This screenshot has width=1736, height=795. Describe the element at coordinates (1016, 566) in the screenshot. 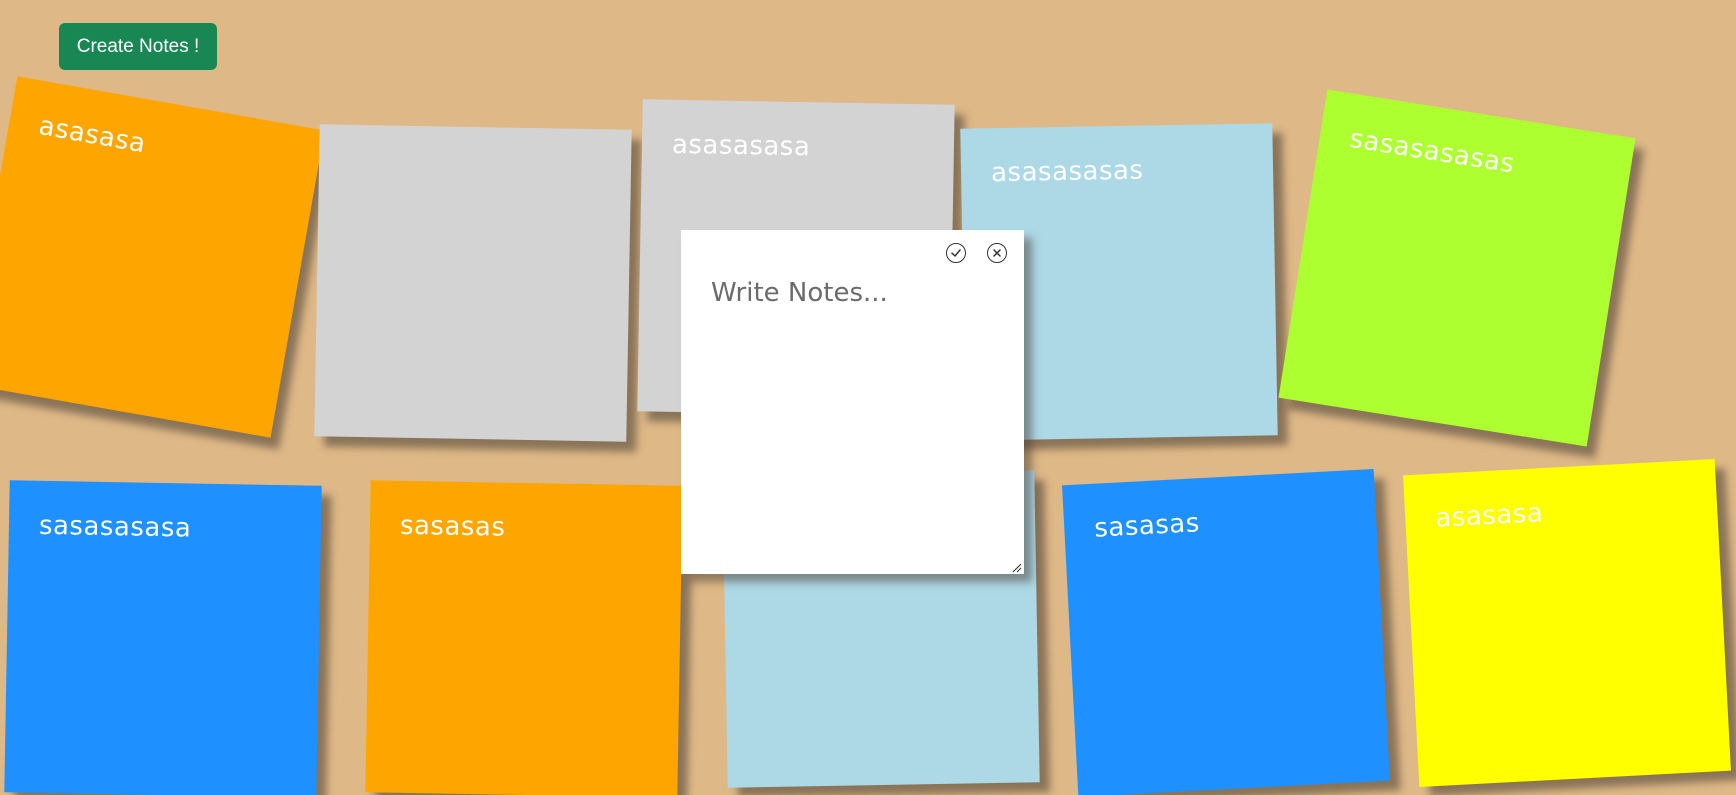

I see `resize-handle-icon` at that location.